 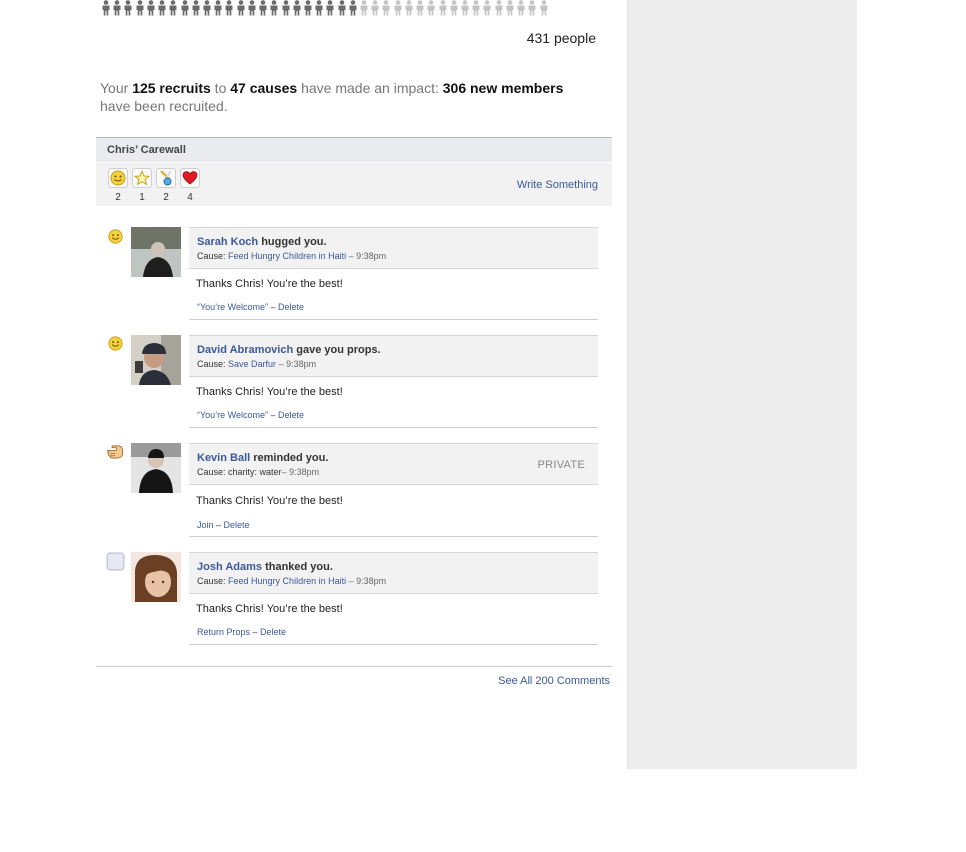 What do you see at coordinates (166, 197) in the screenshot?
I see `ribbon-badge-count: 2` at bounding box center [166, 197].